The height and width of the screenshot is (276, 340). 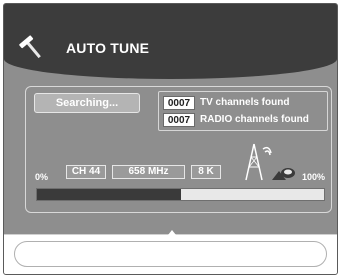 I want to click on hammer-icon, so click(x=30, y=47).